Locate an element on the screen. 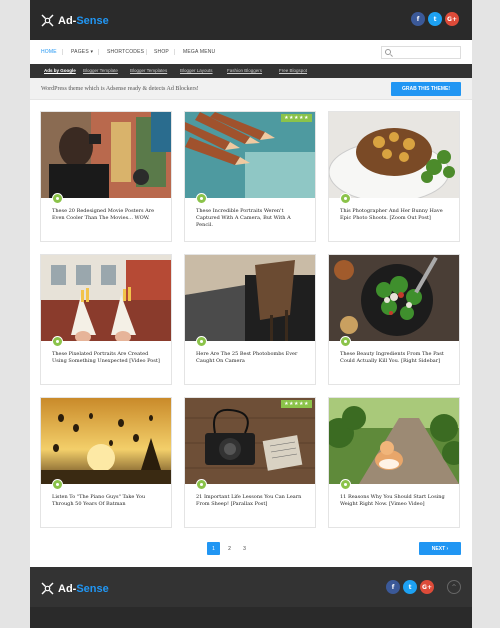 Image resolution: width=500 pixels, height=628 pixels. ad-link: Blogger Template is located at coordinates (100, 70).